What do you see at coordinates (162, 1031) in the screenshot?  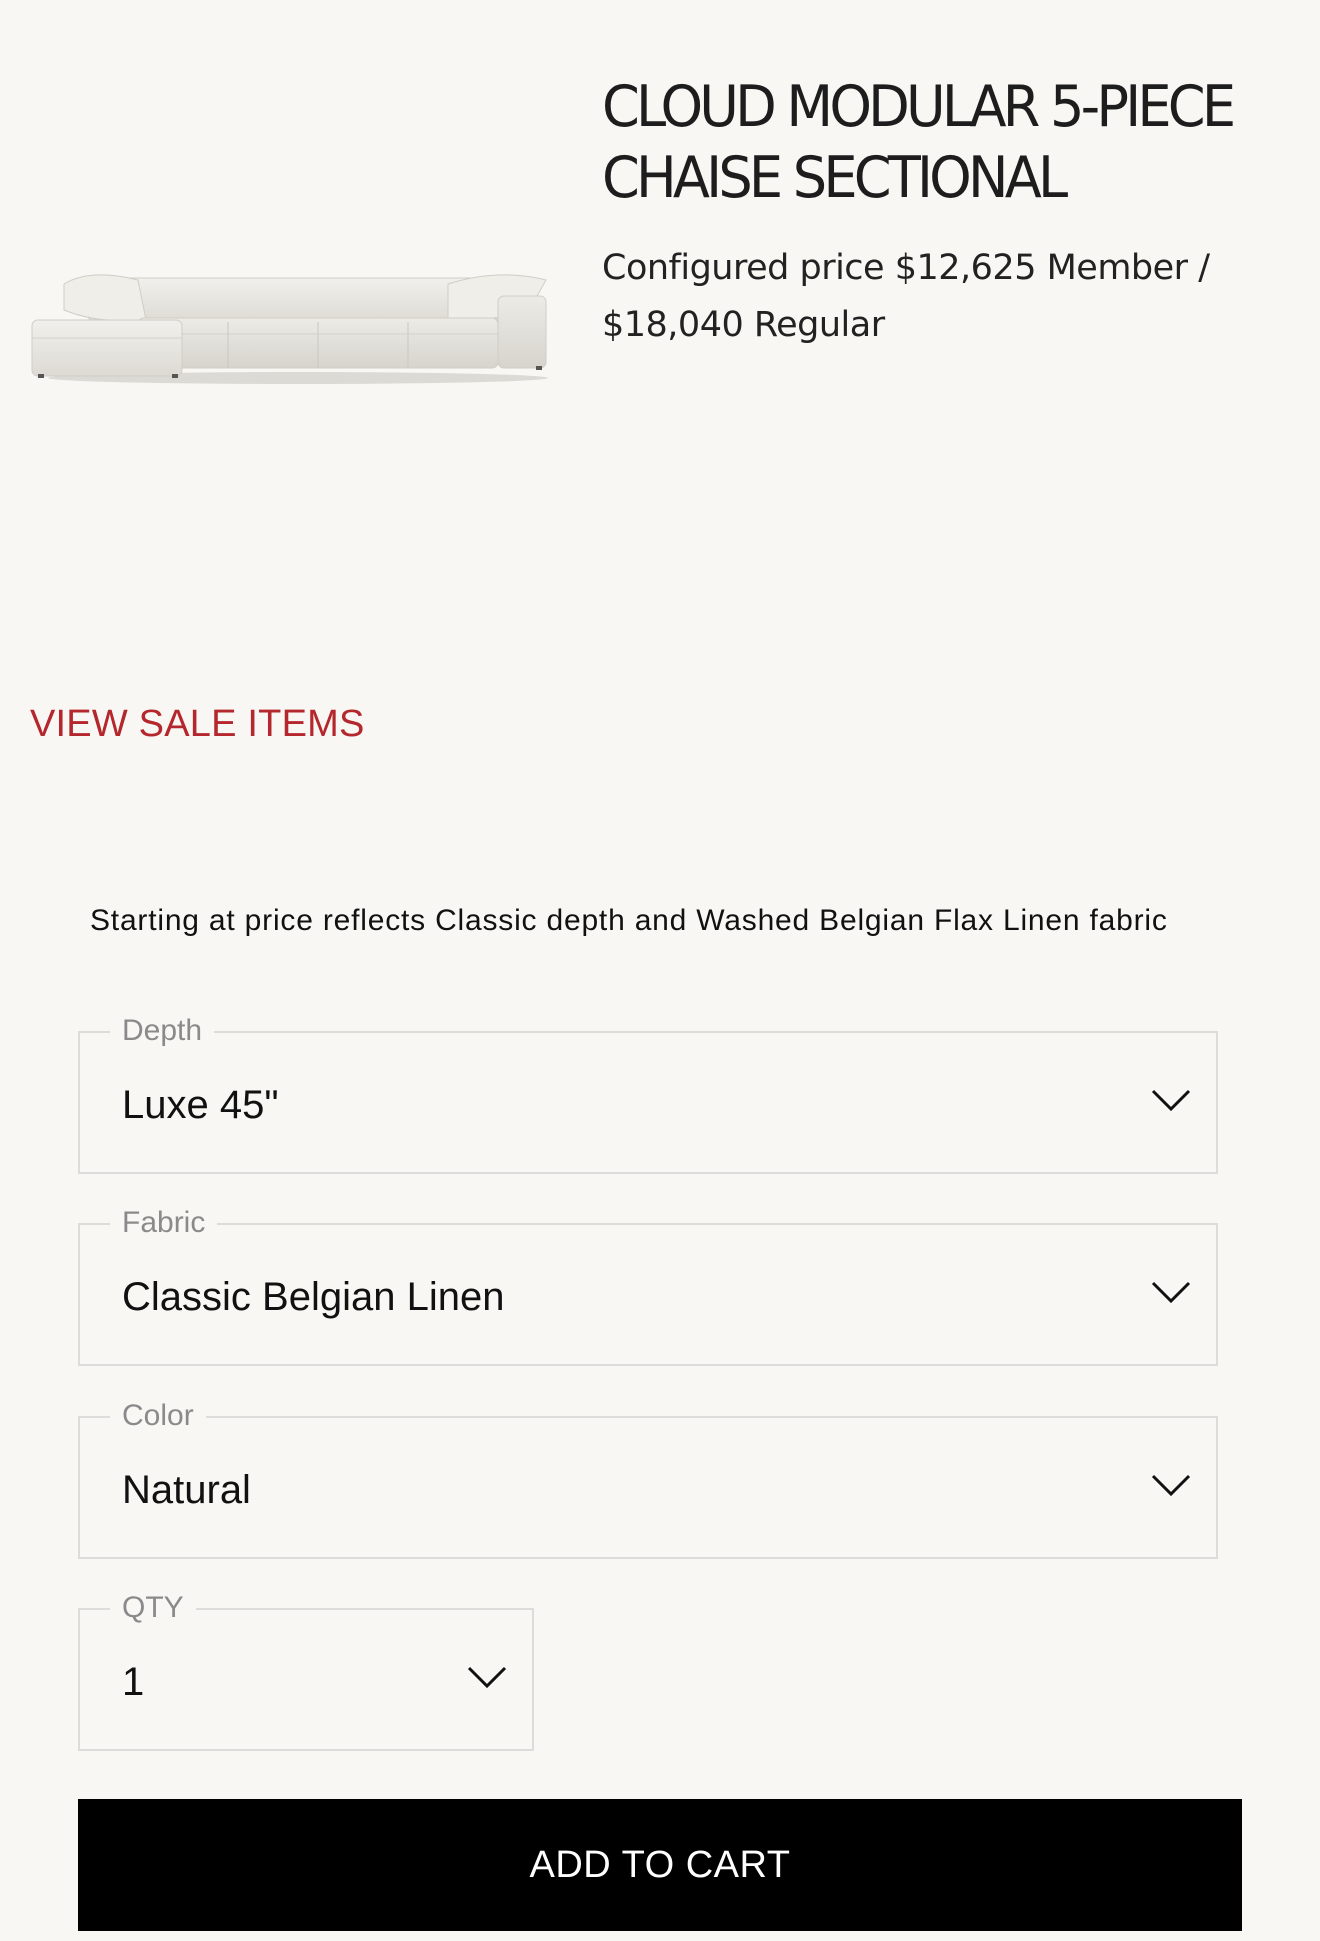 I see `depth-label: Depth` at bounding box center [162, 1031].